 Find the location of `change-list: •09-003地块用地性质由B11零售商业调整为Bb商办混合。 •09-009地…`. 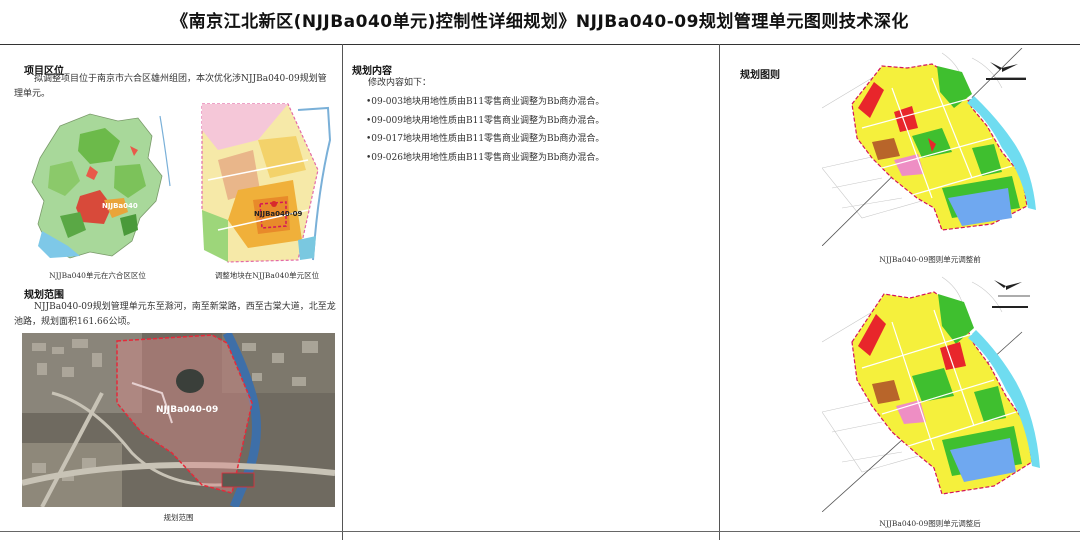

change-list: •09-003地块用地性质由B11零售商业调整为Bb商办混合。 •09-009地… is located at coordinates (538, 130).